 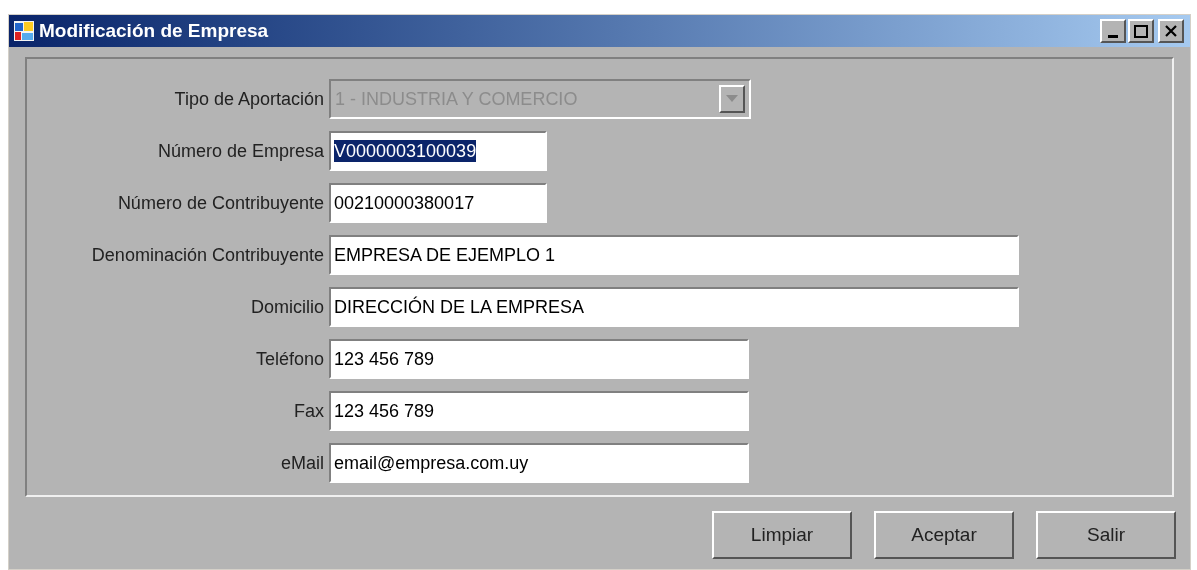 I want to click on close-icon, so click(x=1171, y=31).